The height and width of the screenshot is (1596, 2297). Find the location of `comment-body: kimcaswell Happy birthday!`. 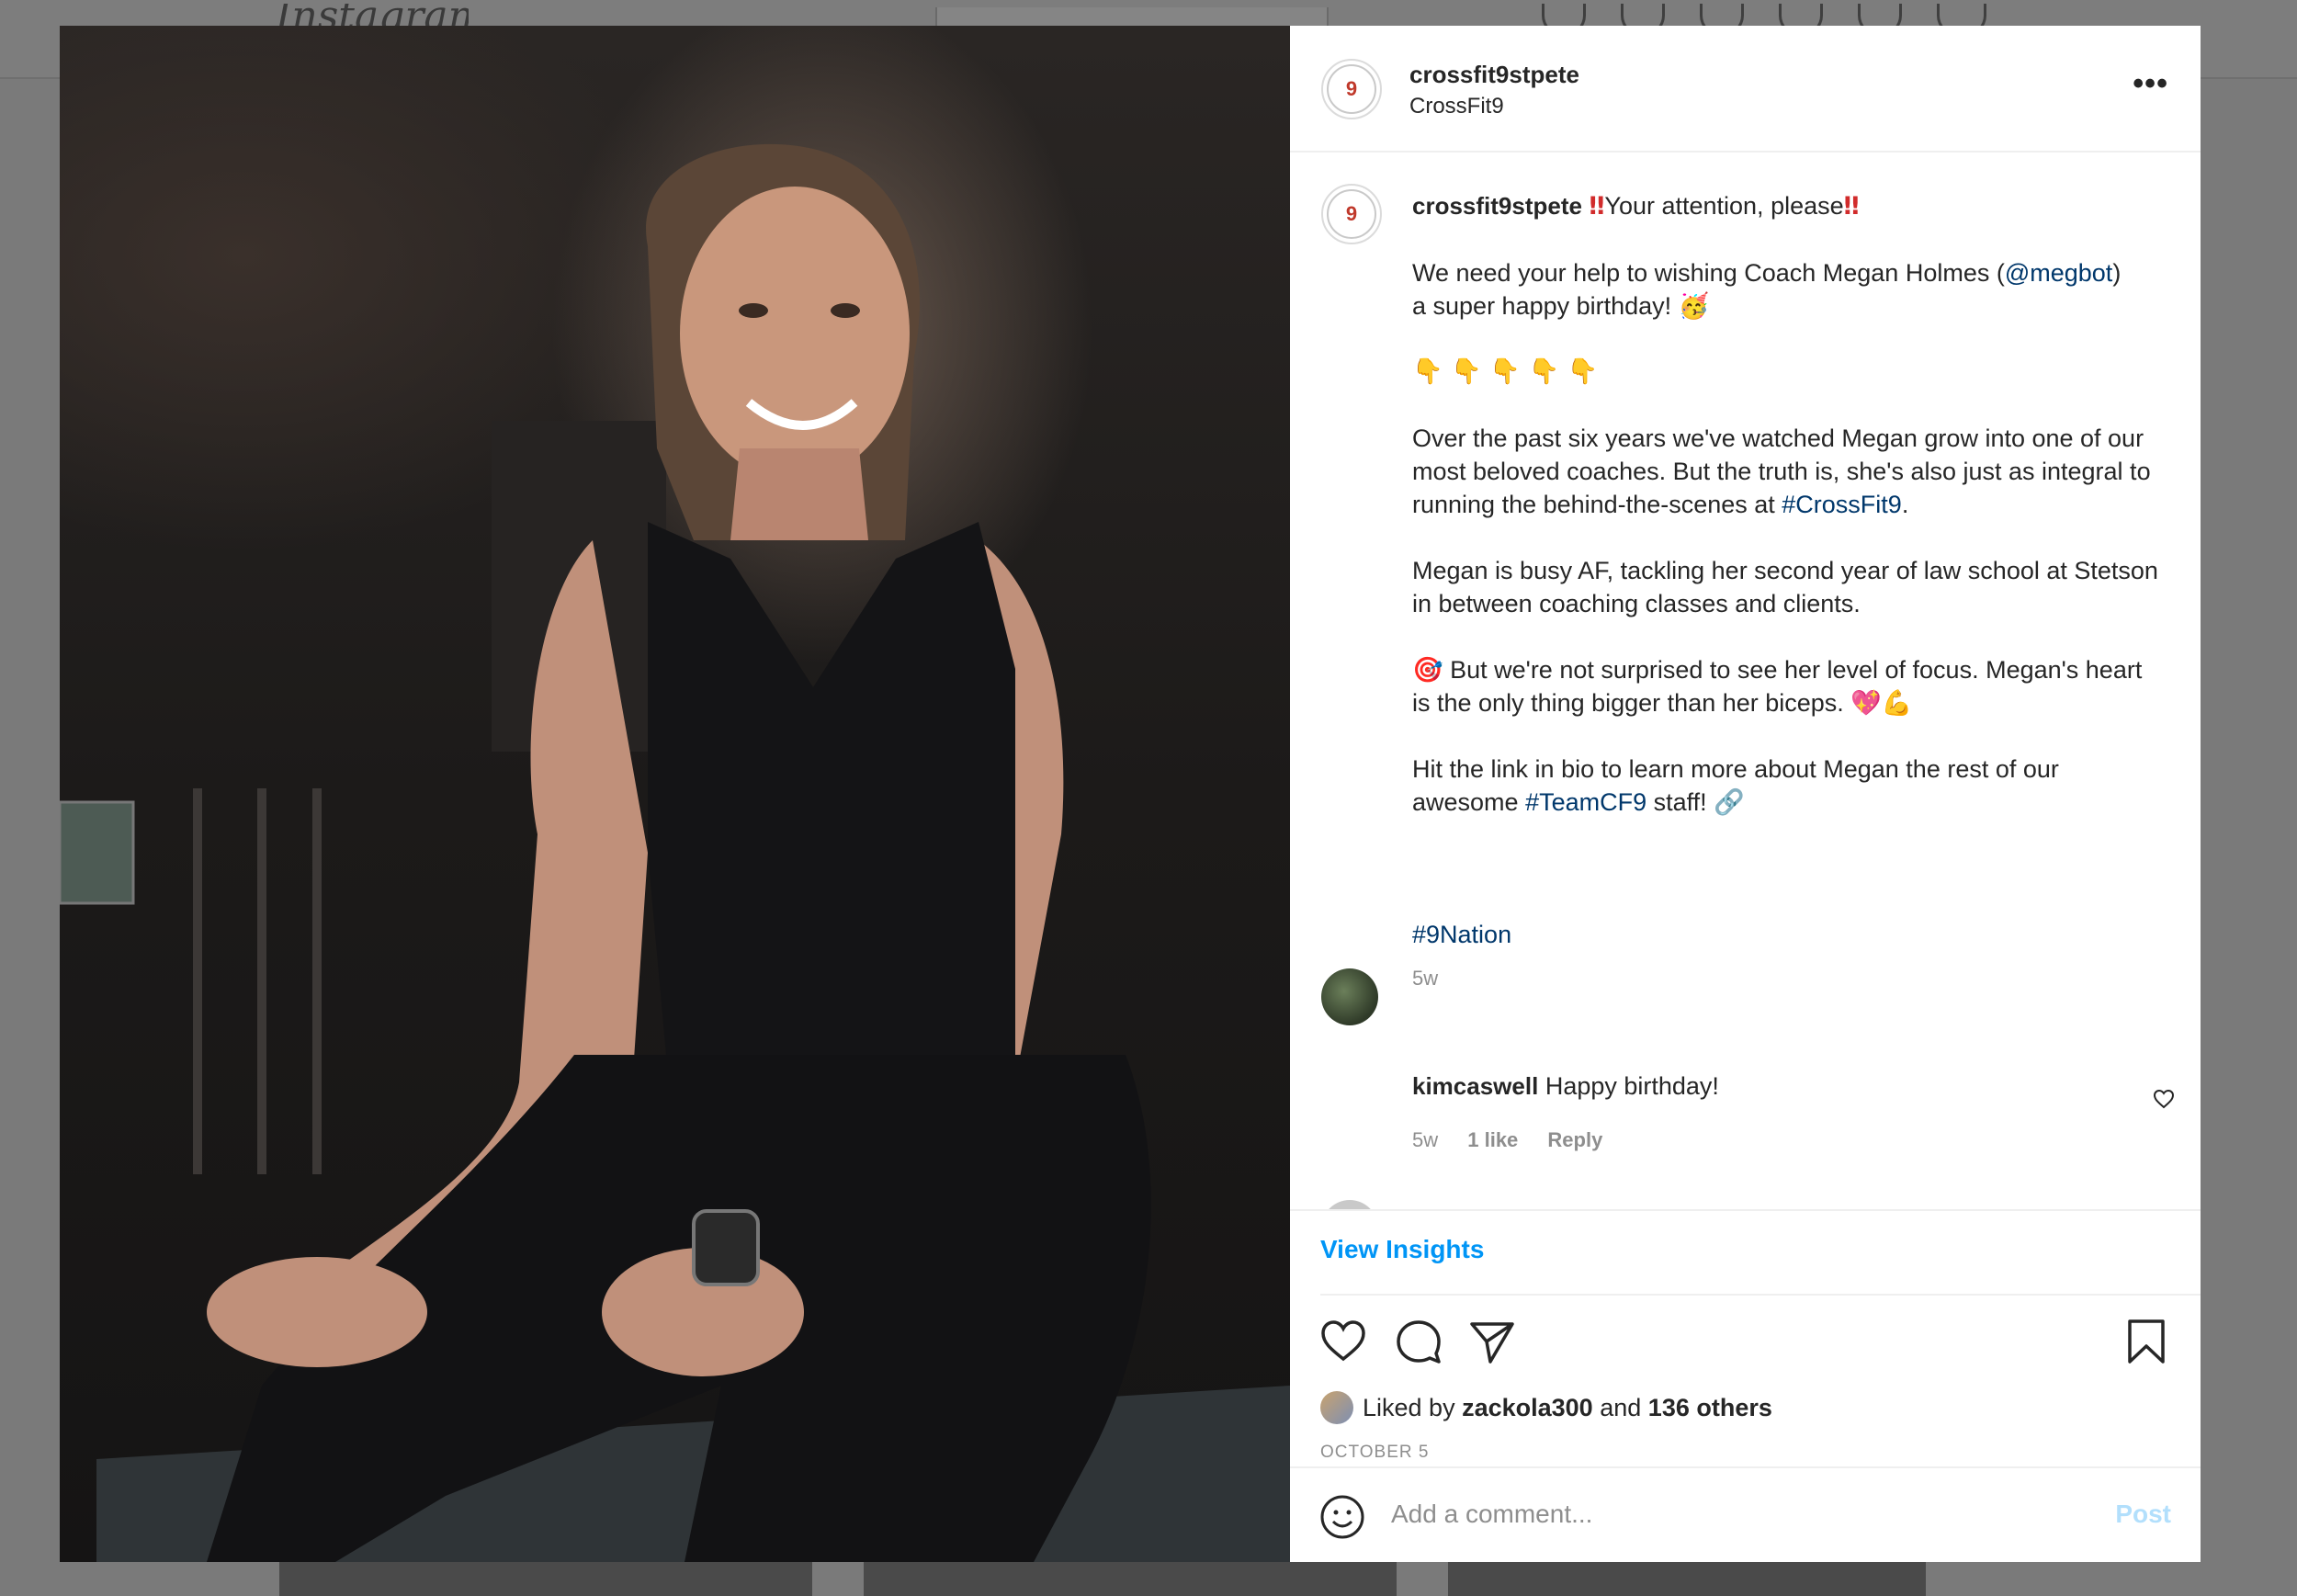

comment-body: kimcaswell Happy birthday! is located at coordinates (1761, 1086).